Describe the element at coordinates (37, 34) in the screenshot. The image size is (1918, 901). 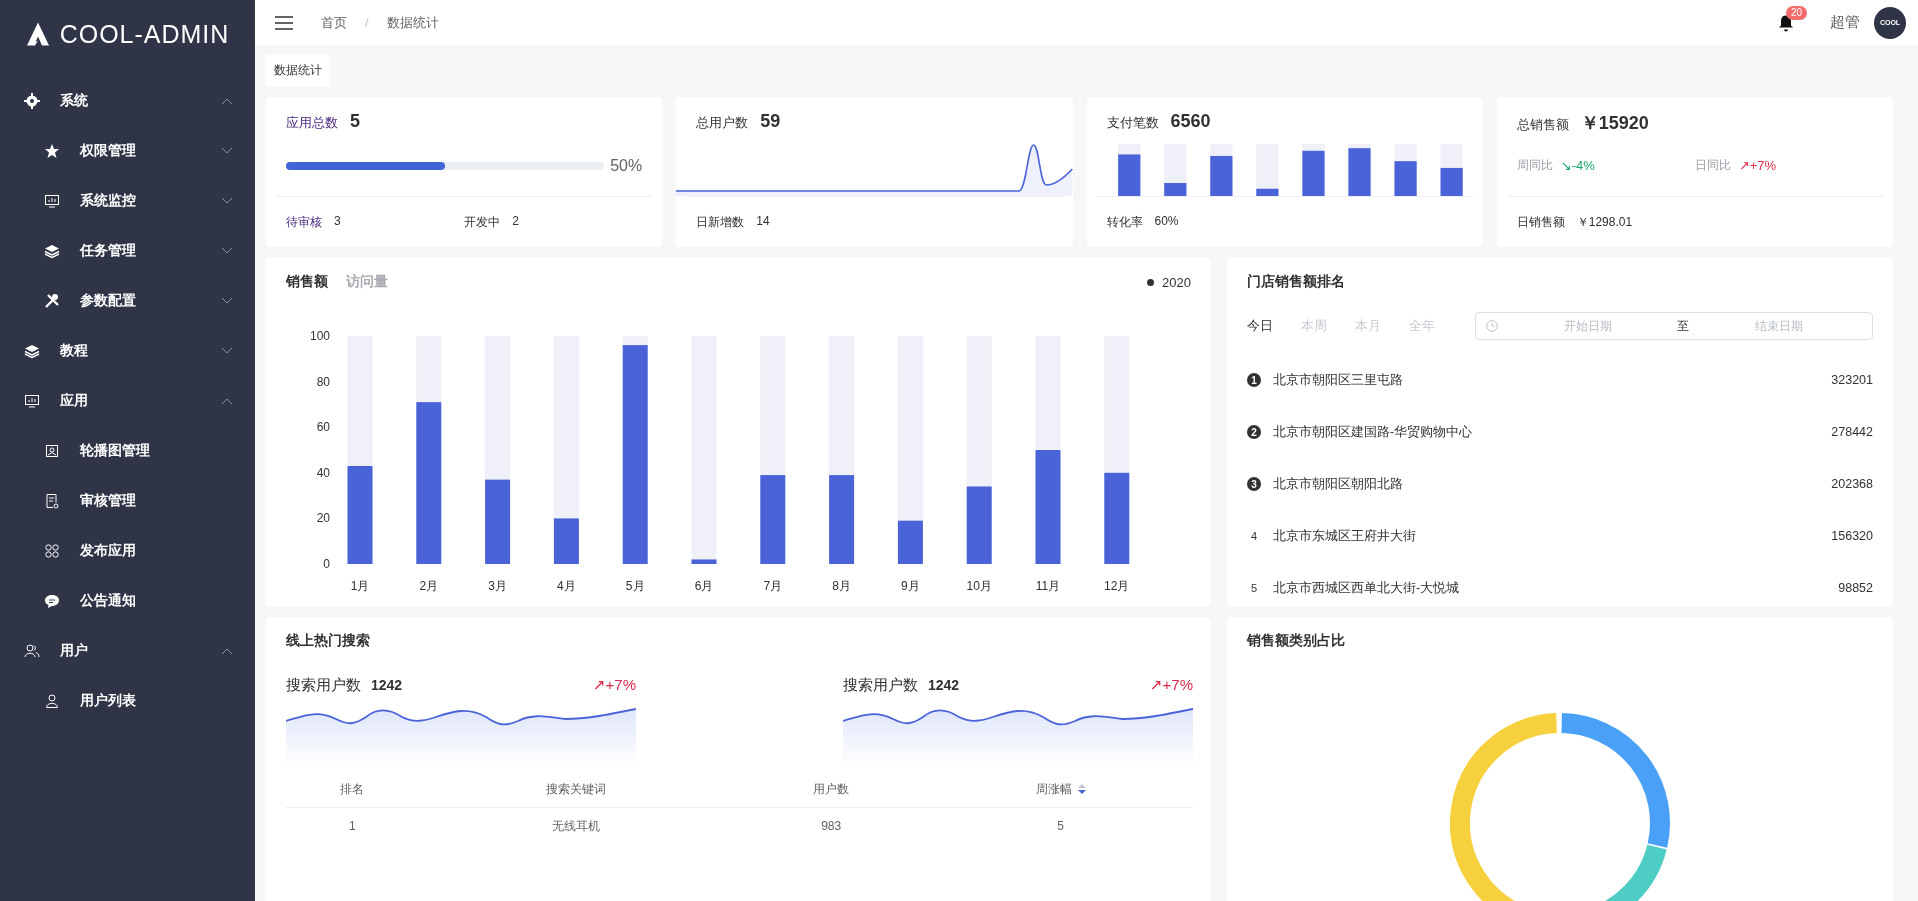
I see `logo-icon` at that location.